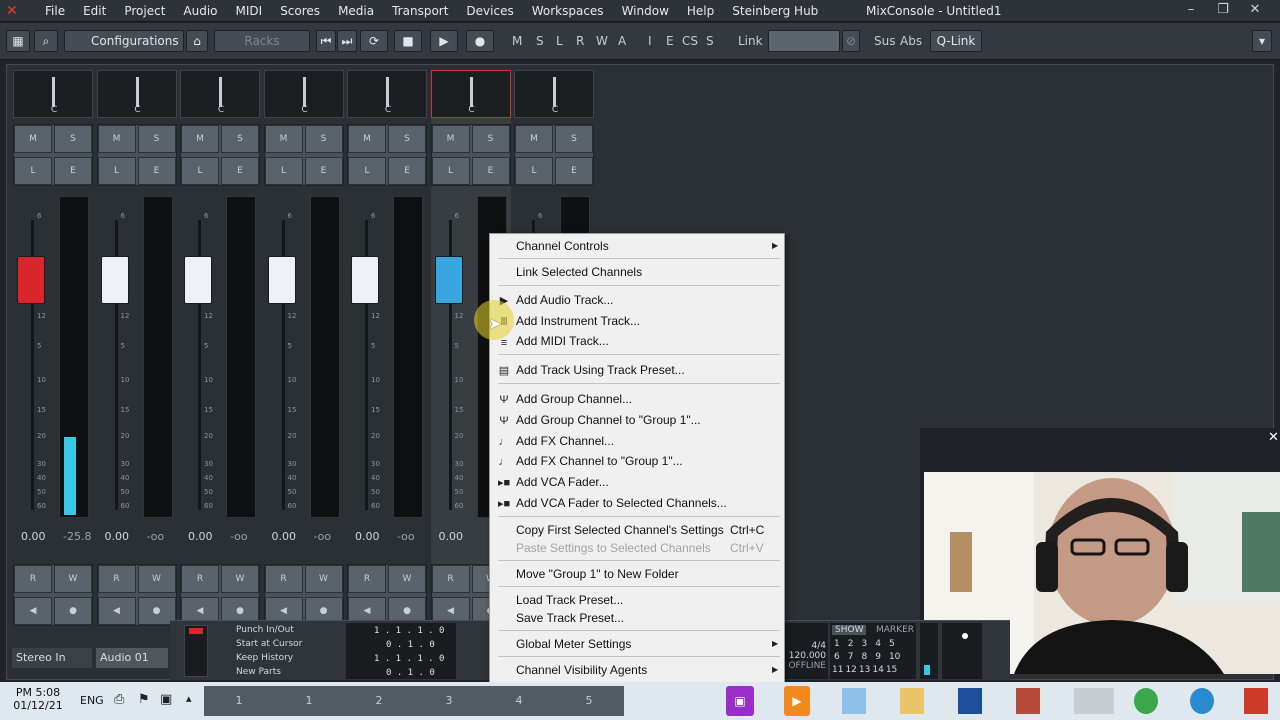 The width and height of the screenshot is (1280, 720). What do you see at coordinates (144, 699) in the screenshot?
I see `flag-icon: ⚑` at bounding box center [144, 699].